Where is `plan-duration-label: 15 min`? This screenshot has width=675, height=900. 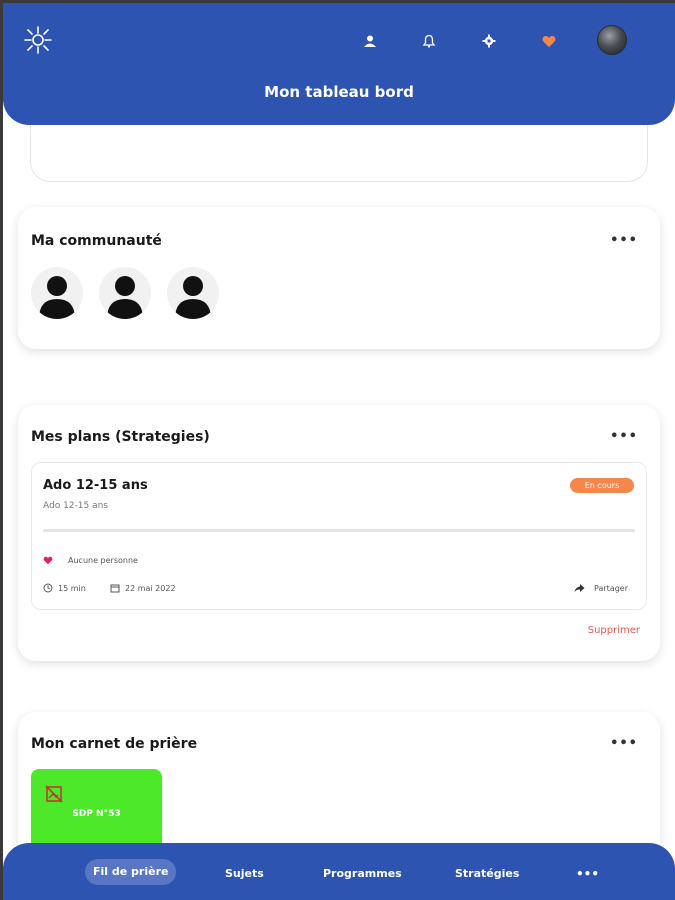 plan-duration-label: 15 min is located at coordinates (72, 588).